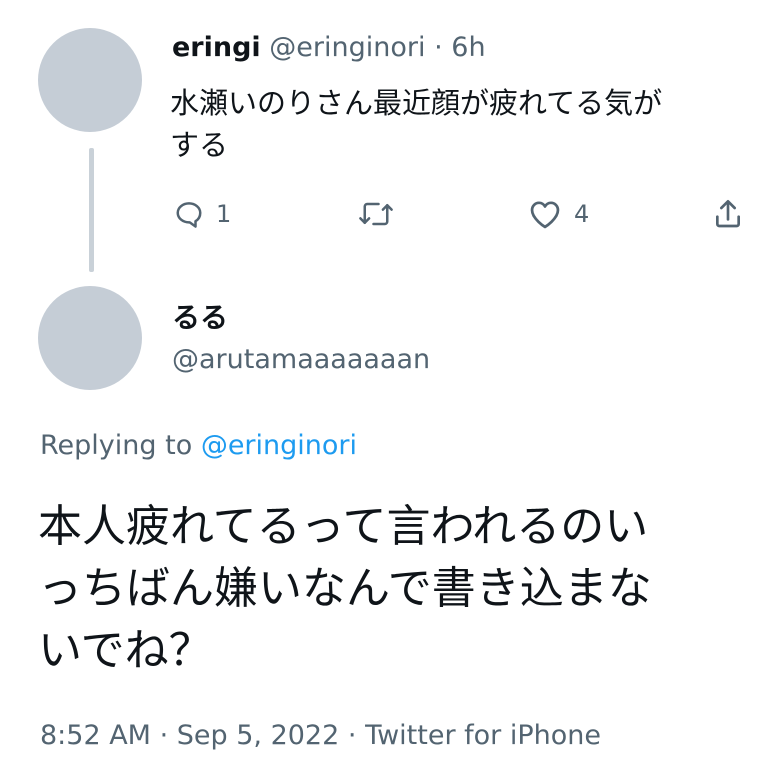 The height and width of the screenshot is (773, 780). I want to click on parent-text-line-2: する, so click(199, 145).